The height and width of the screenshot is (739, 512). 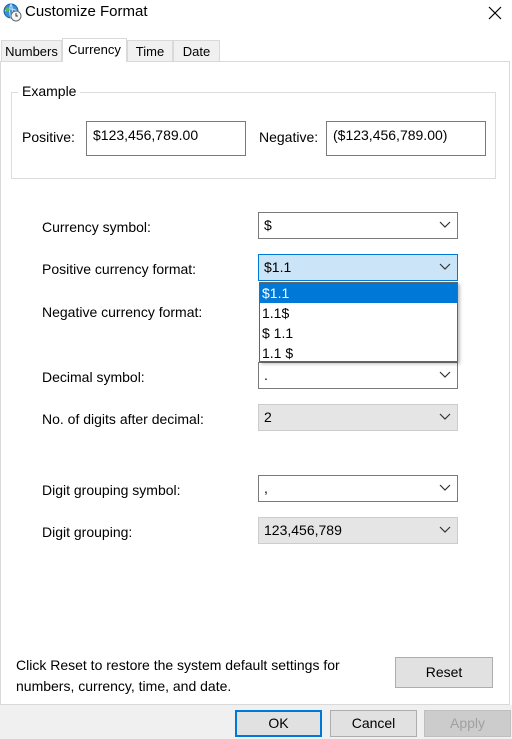 What do you see at coordinates (31, 50) in the screenshot?
I see `tab-numbers: Numbers` at bounding box center [31, 50].